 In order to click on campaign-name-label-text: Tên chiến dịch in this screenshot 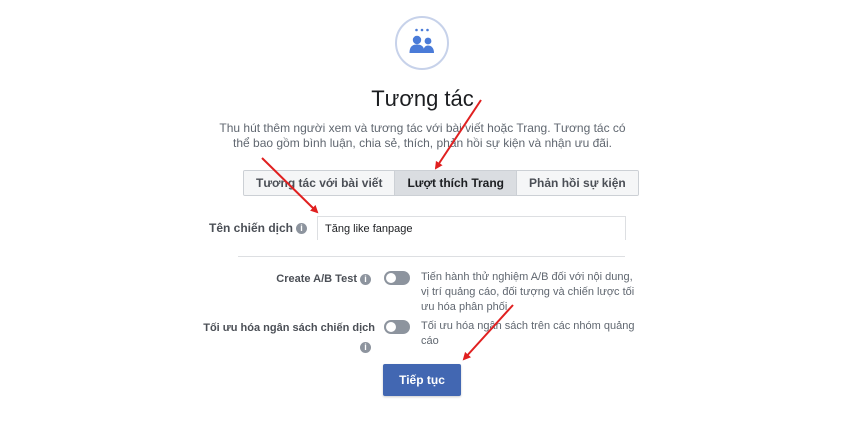, I will do `click(250, 228)`.